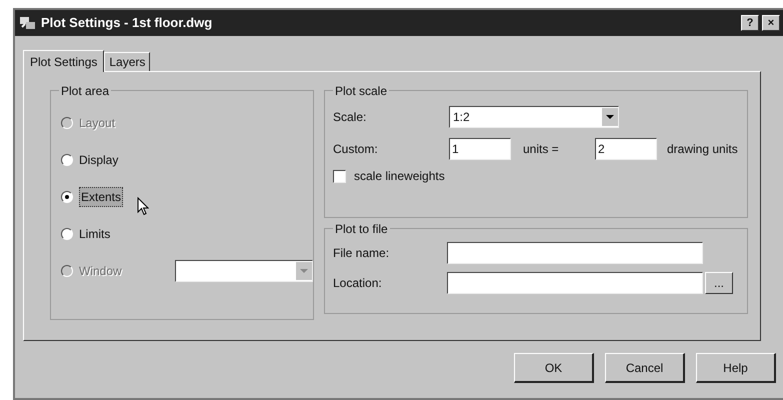  I want to click on ok-button: OK, so click(554, 368).